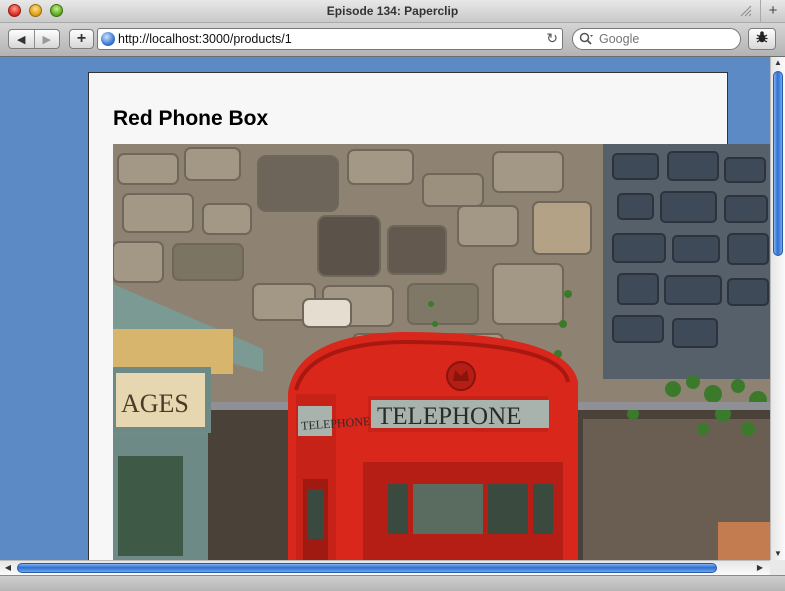 The height and width of the screenshot is (591, 785). I want to click on new-tab-button: +, so click(772, 11).